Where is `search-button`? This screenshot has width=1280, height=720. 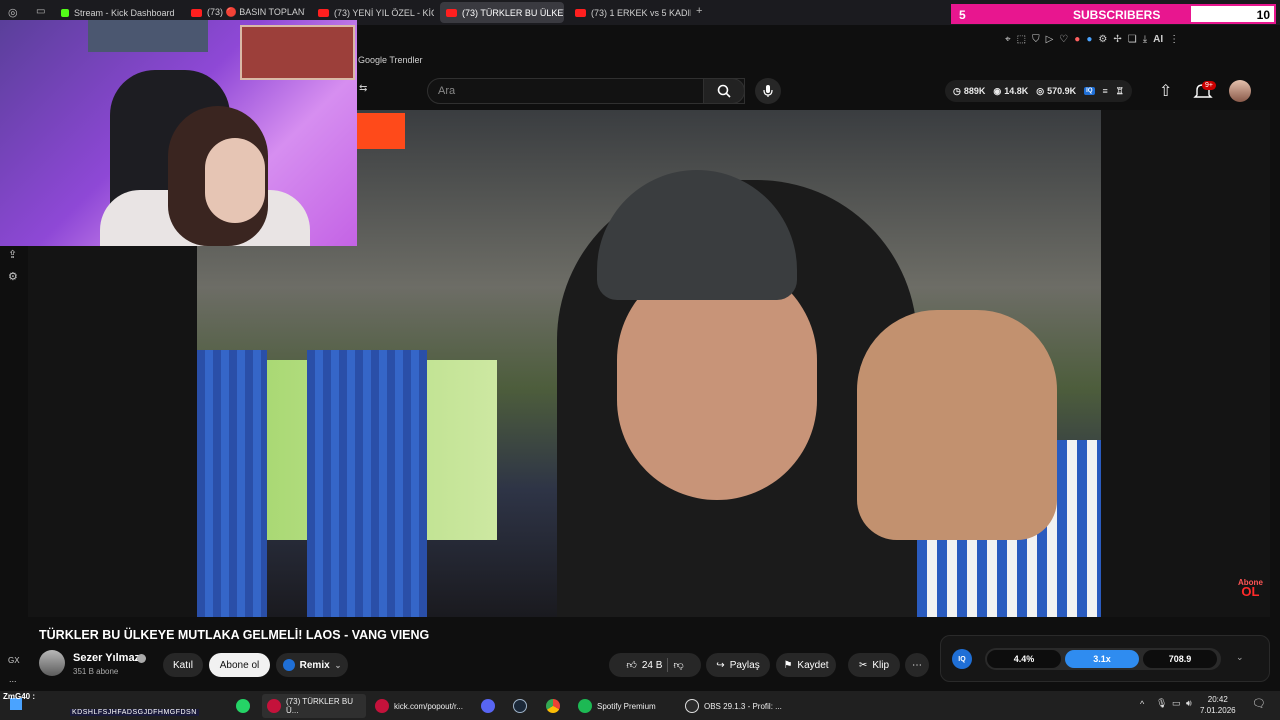
search-button is located at coordinates (724, 91).